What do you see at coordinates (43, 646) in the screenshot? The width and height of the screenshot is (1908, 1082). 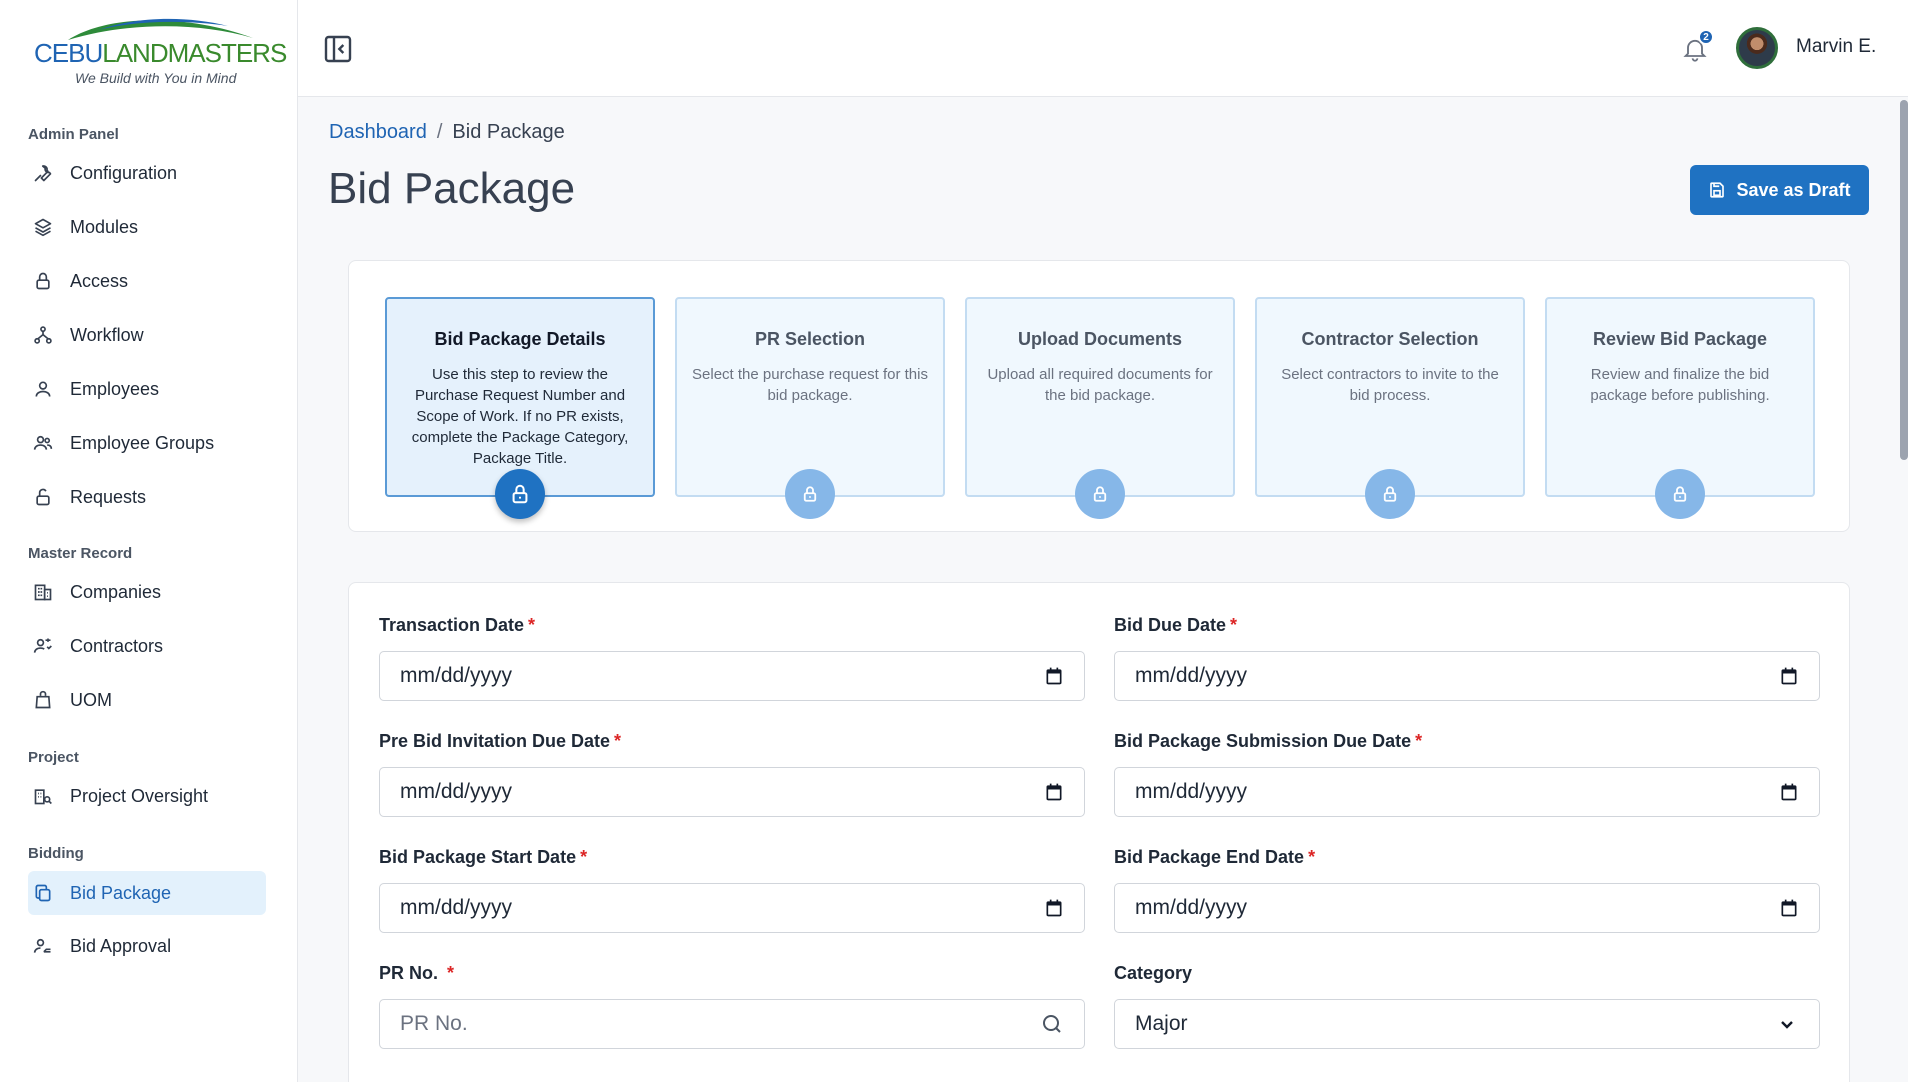 I see `contractor-icon` at bounding box center [43, 646].